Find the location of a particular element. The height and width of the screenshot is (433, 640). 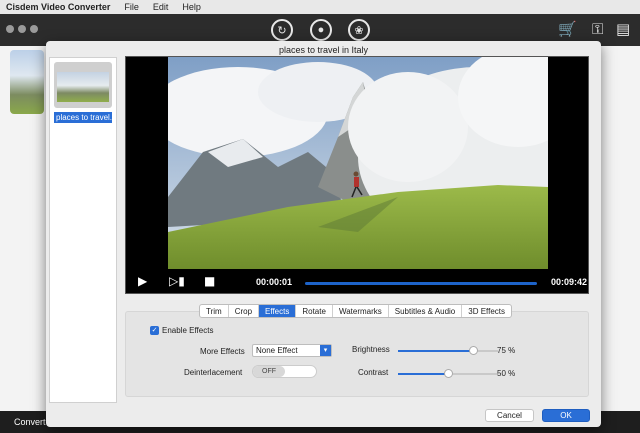

list-thumbnail is located at coordinates (83, 85).